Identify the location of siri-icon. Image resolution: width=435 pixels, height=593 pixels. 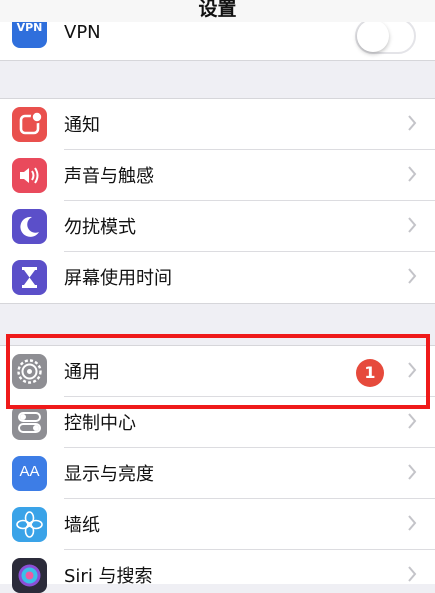
(29, 575).